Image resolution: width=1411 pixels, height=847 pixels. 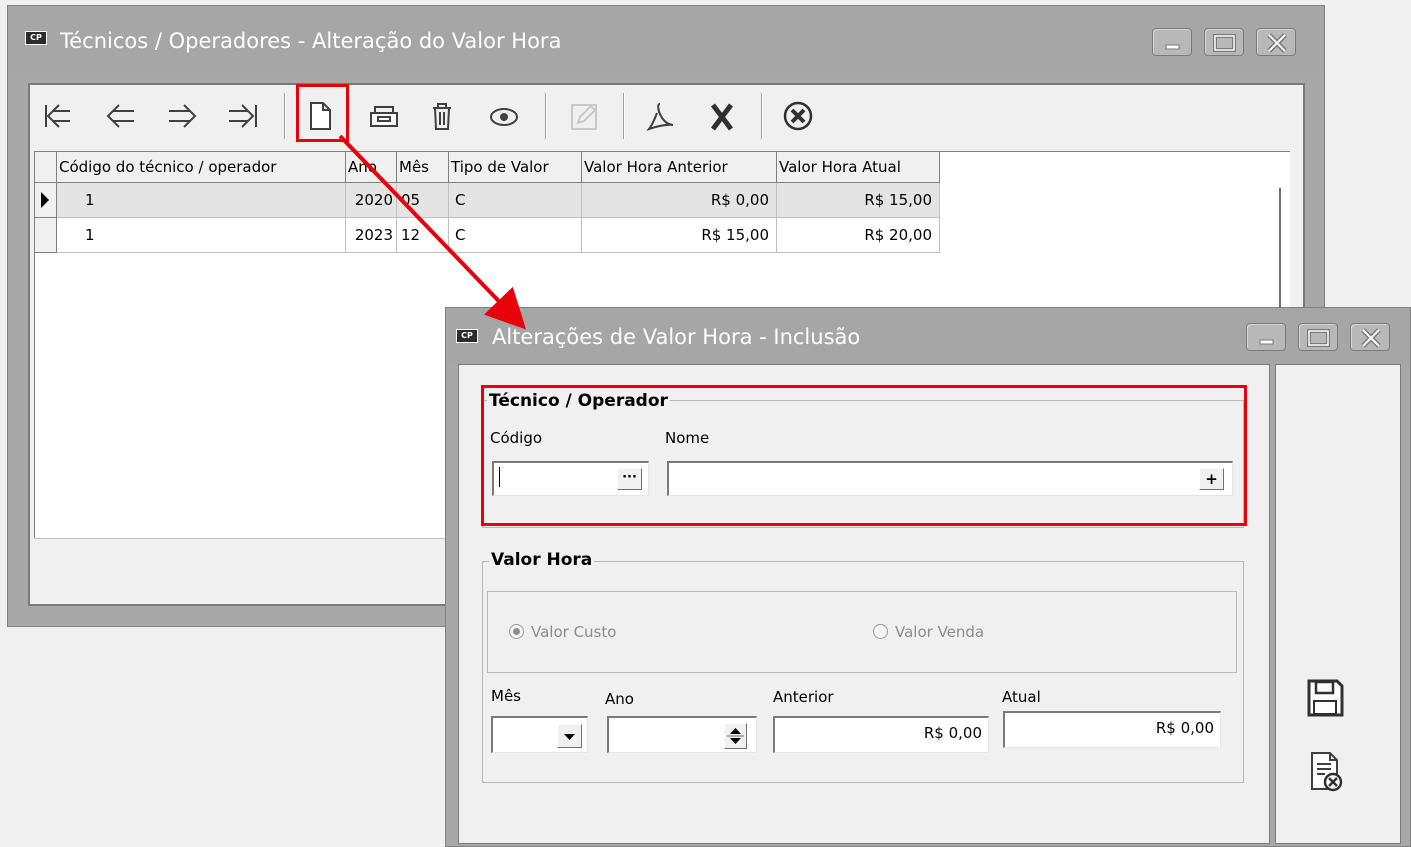 I want to click on annotation-arrow, so click(x=432, y=232).